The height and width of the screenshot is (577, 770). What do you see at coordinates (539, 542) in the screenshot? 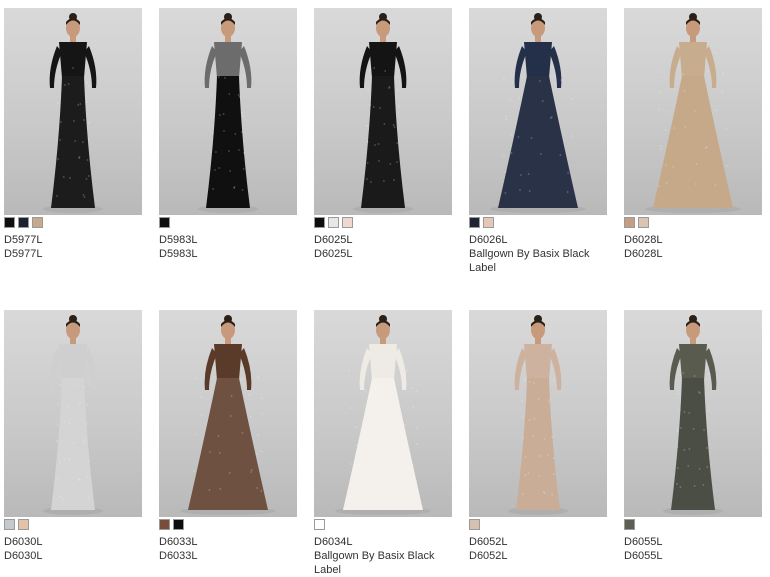
I see `product-sku: D6052L` at bounding box center [539, 542].